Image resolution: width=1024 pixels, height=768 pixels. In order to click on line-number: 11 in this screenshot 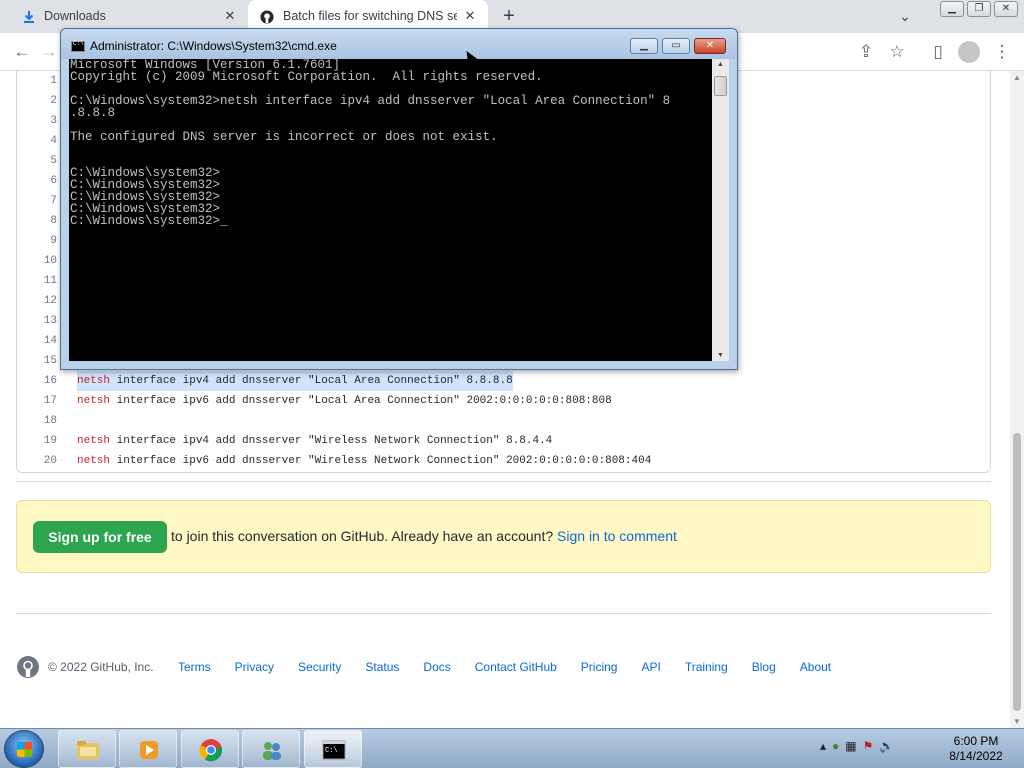, I will do `click(37, 281)`.